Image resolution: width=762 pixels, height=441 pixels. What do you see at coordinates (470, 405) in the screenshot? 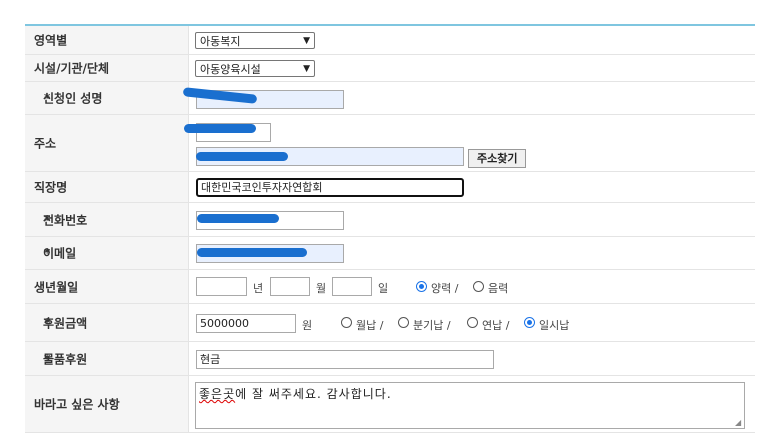
I see `wish-textarea: 좋은곳에 잘 써주세요. 감사합니다. ◢` at bounding box center [470, 405].